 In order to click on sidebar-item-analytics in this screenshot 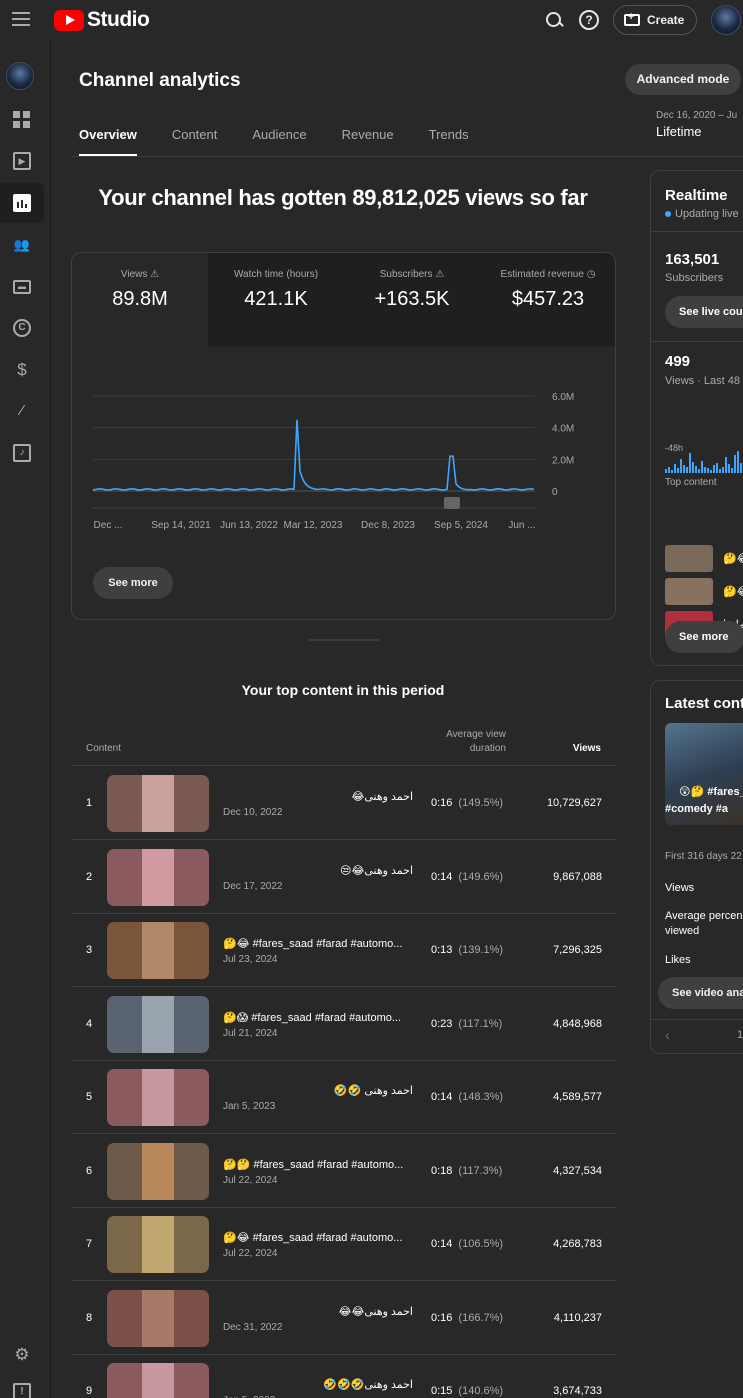, I will do `click(22, 203)`.